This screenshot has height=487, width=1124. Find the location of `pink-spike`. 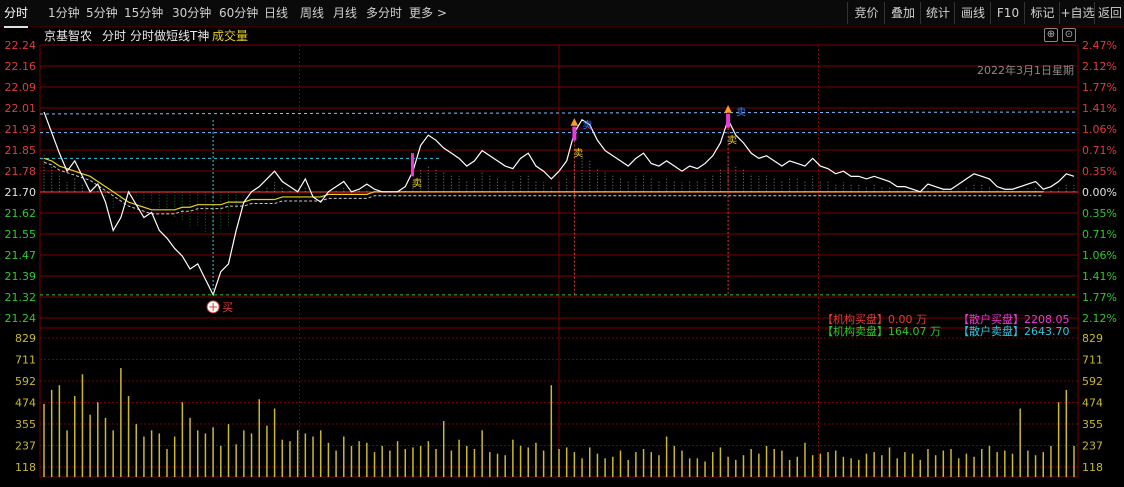

pink-spike is located at coordinates (412, 165).